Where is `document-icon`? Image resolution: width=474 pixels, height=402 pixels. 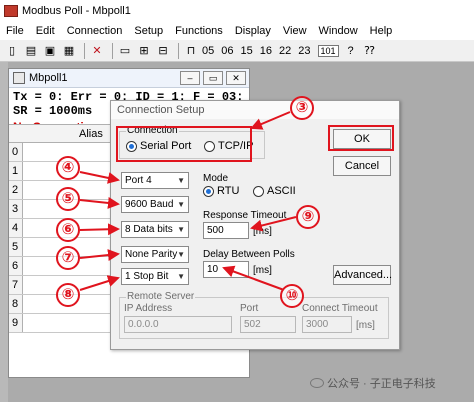 document-icon is located at coordinates (19, 78).